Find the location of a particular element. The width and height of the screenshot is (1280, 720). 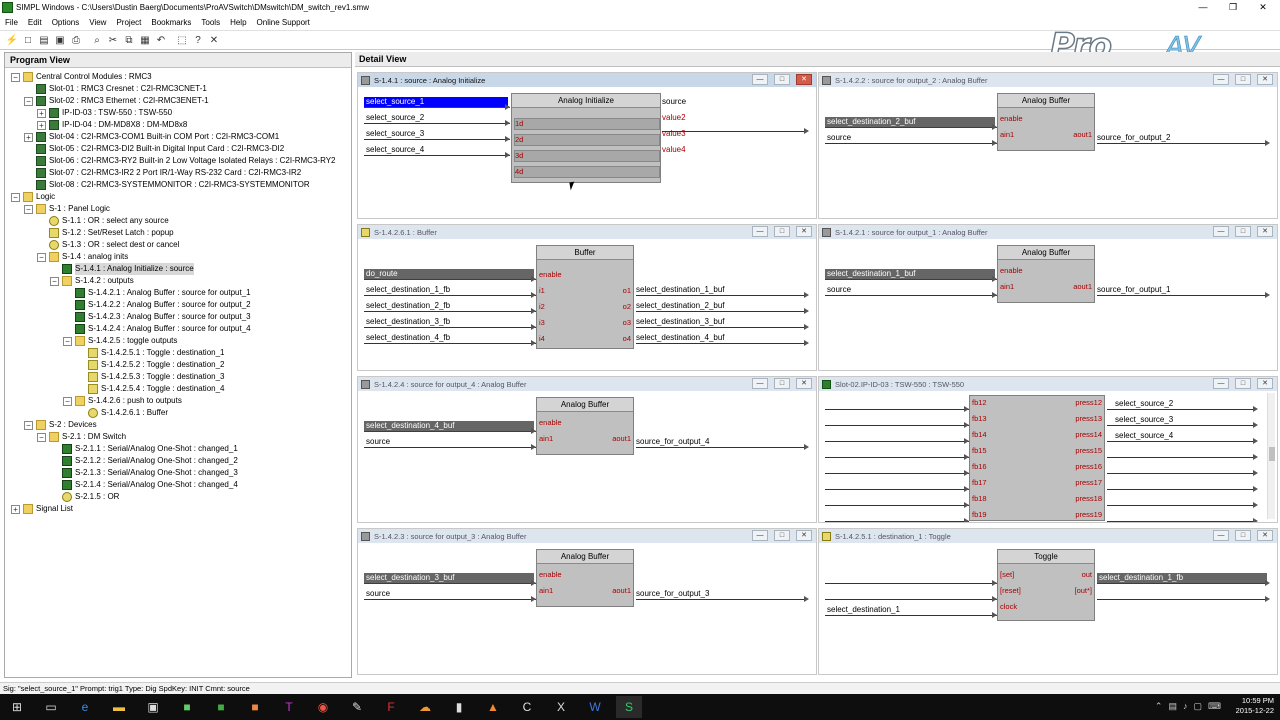

tree-item: S-1.4.2.5.3 : Toggle : destination_3 is located at coordinates (150, 377).